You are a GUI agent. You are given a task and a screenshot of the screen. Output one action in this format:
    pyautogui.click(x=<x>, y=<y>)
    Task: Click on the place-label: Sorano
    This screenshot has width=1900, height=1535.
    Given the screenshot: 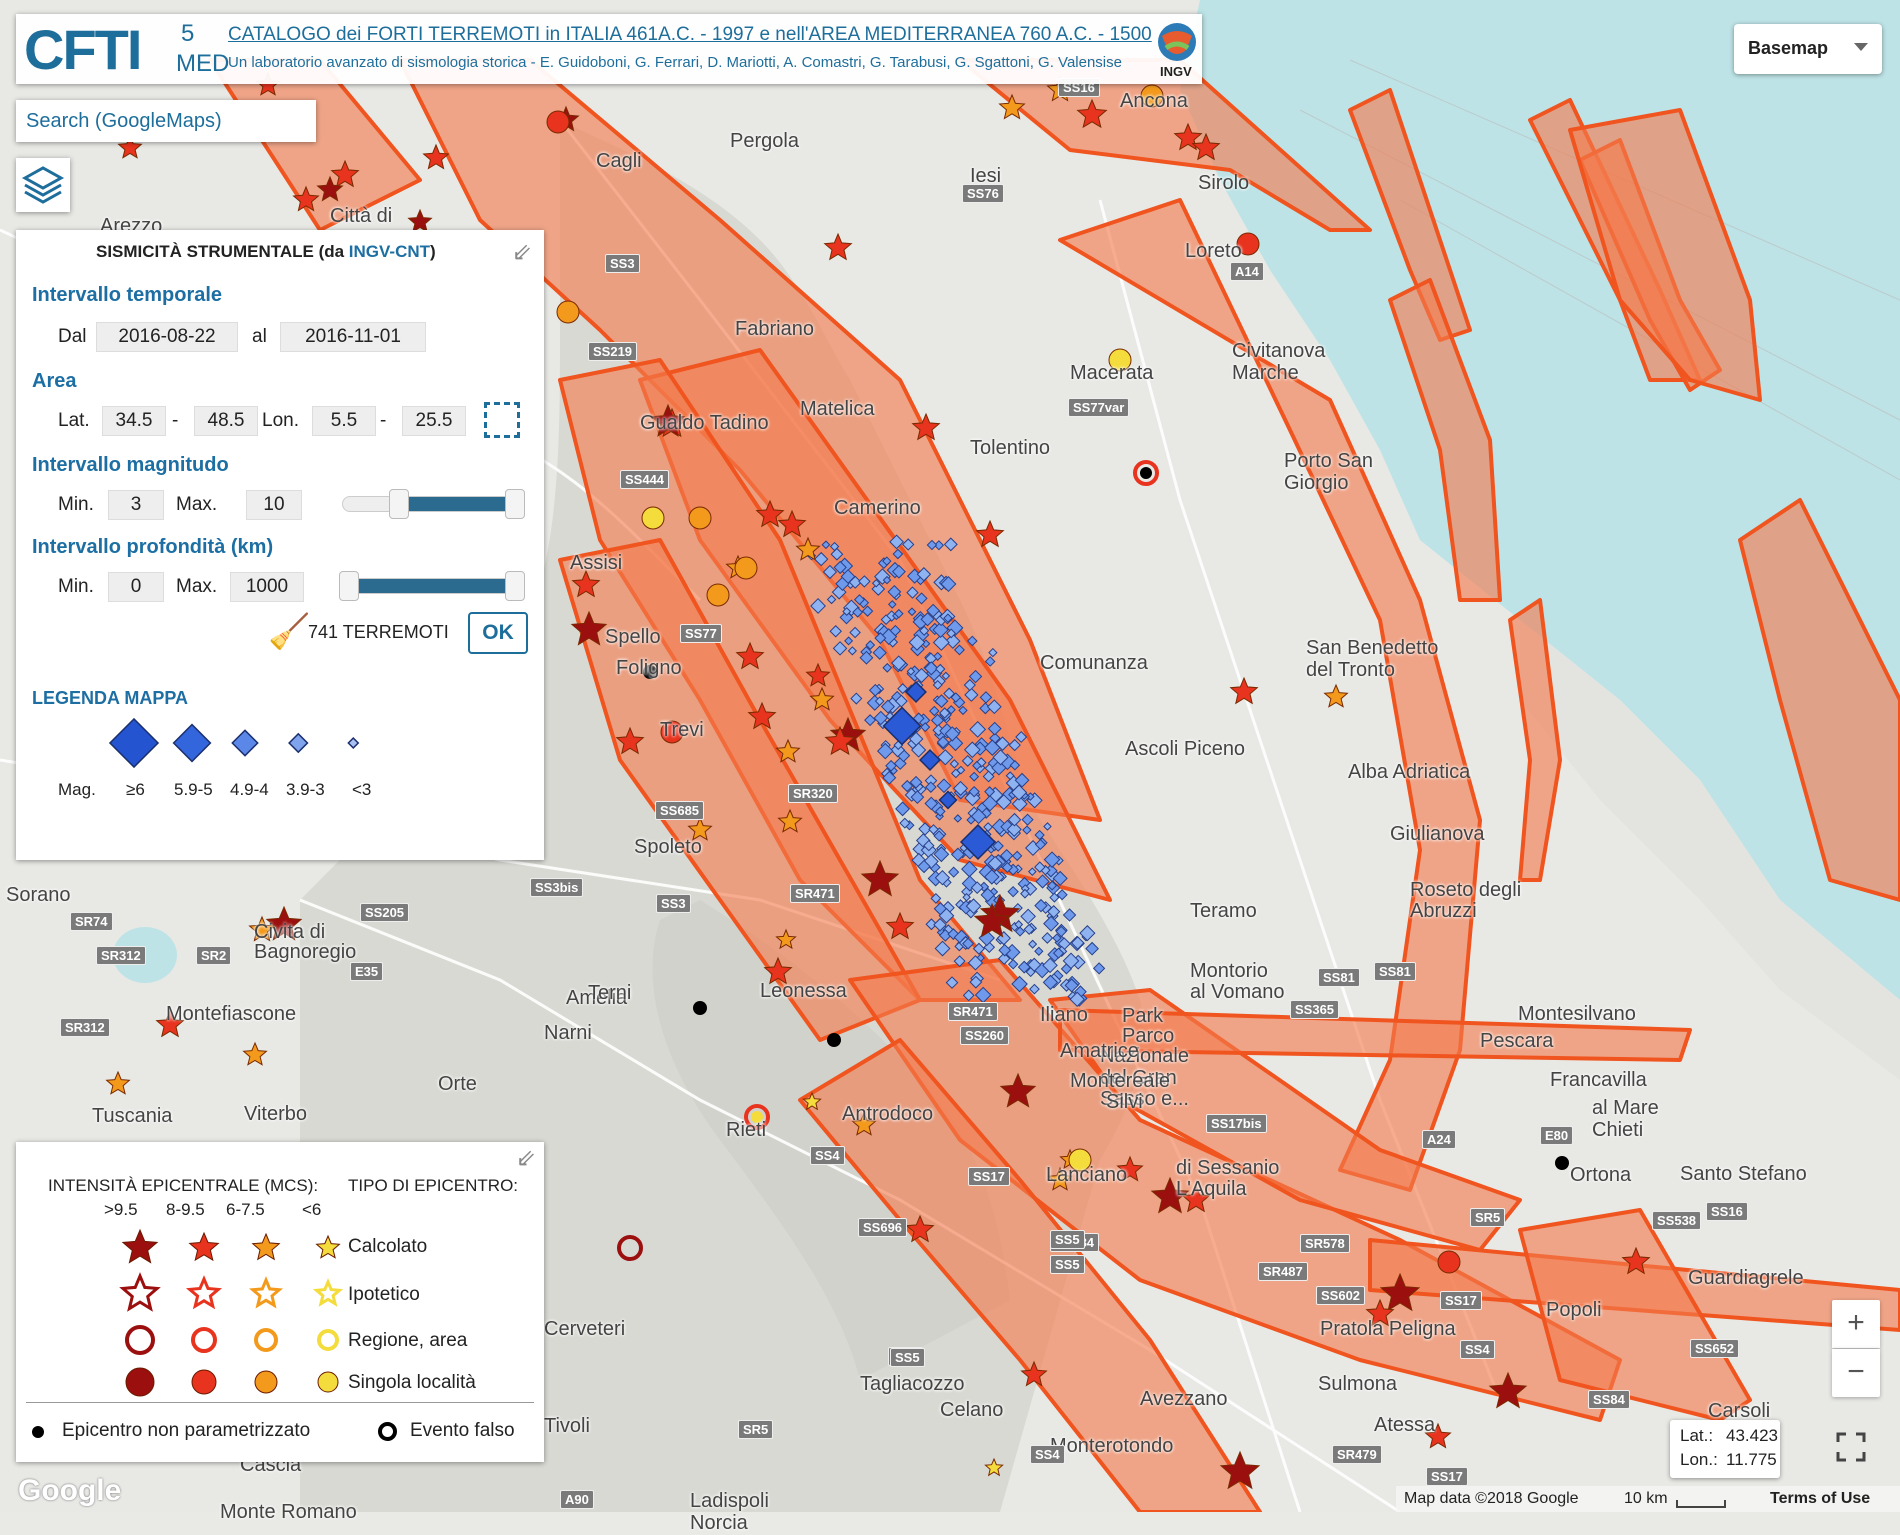 What is the action you would take?
    pyautogui.click(x=38, y=895)
    